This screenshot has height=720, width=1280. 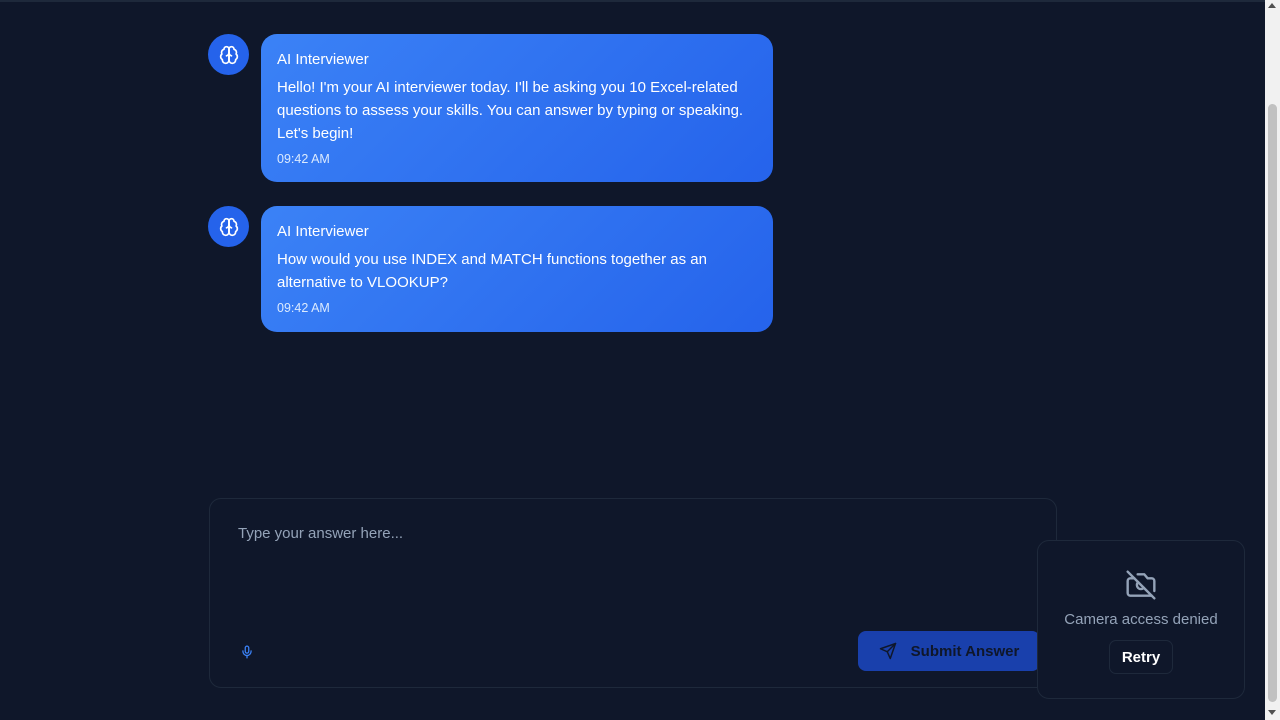 What do you see at coordinates (1272, 403) in the screenshot?
I see `scrollbar-thumb` at bounding box center [1272, 403].